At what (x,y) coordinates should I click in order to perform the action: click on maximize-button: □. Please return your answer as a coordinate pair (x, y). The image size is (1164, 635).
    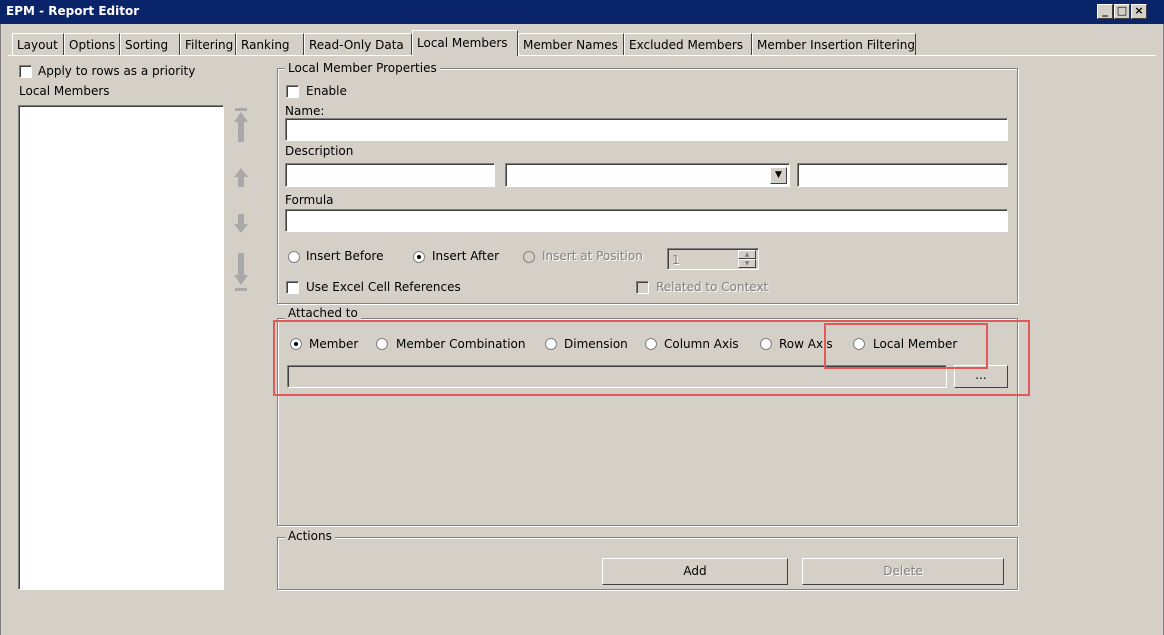
    Looking at the image, I should click on (1122, 11).